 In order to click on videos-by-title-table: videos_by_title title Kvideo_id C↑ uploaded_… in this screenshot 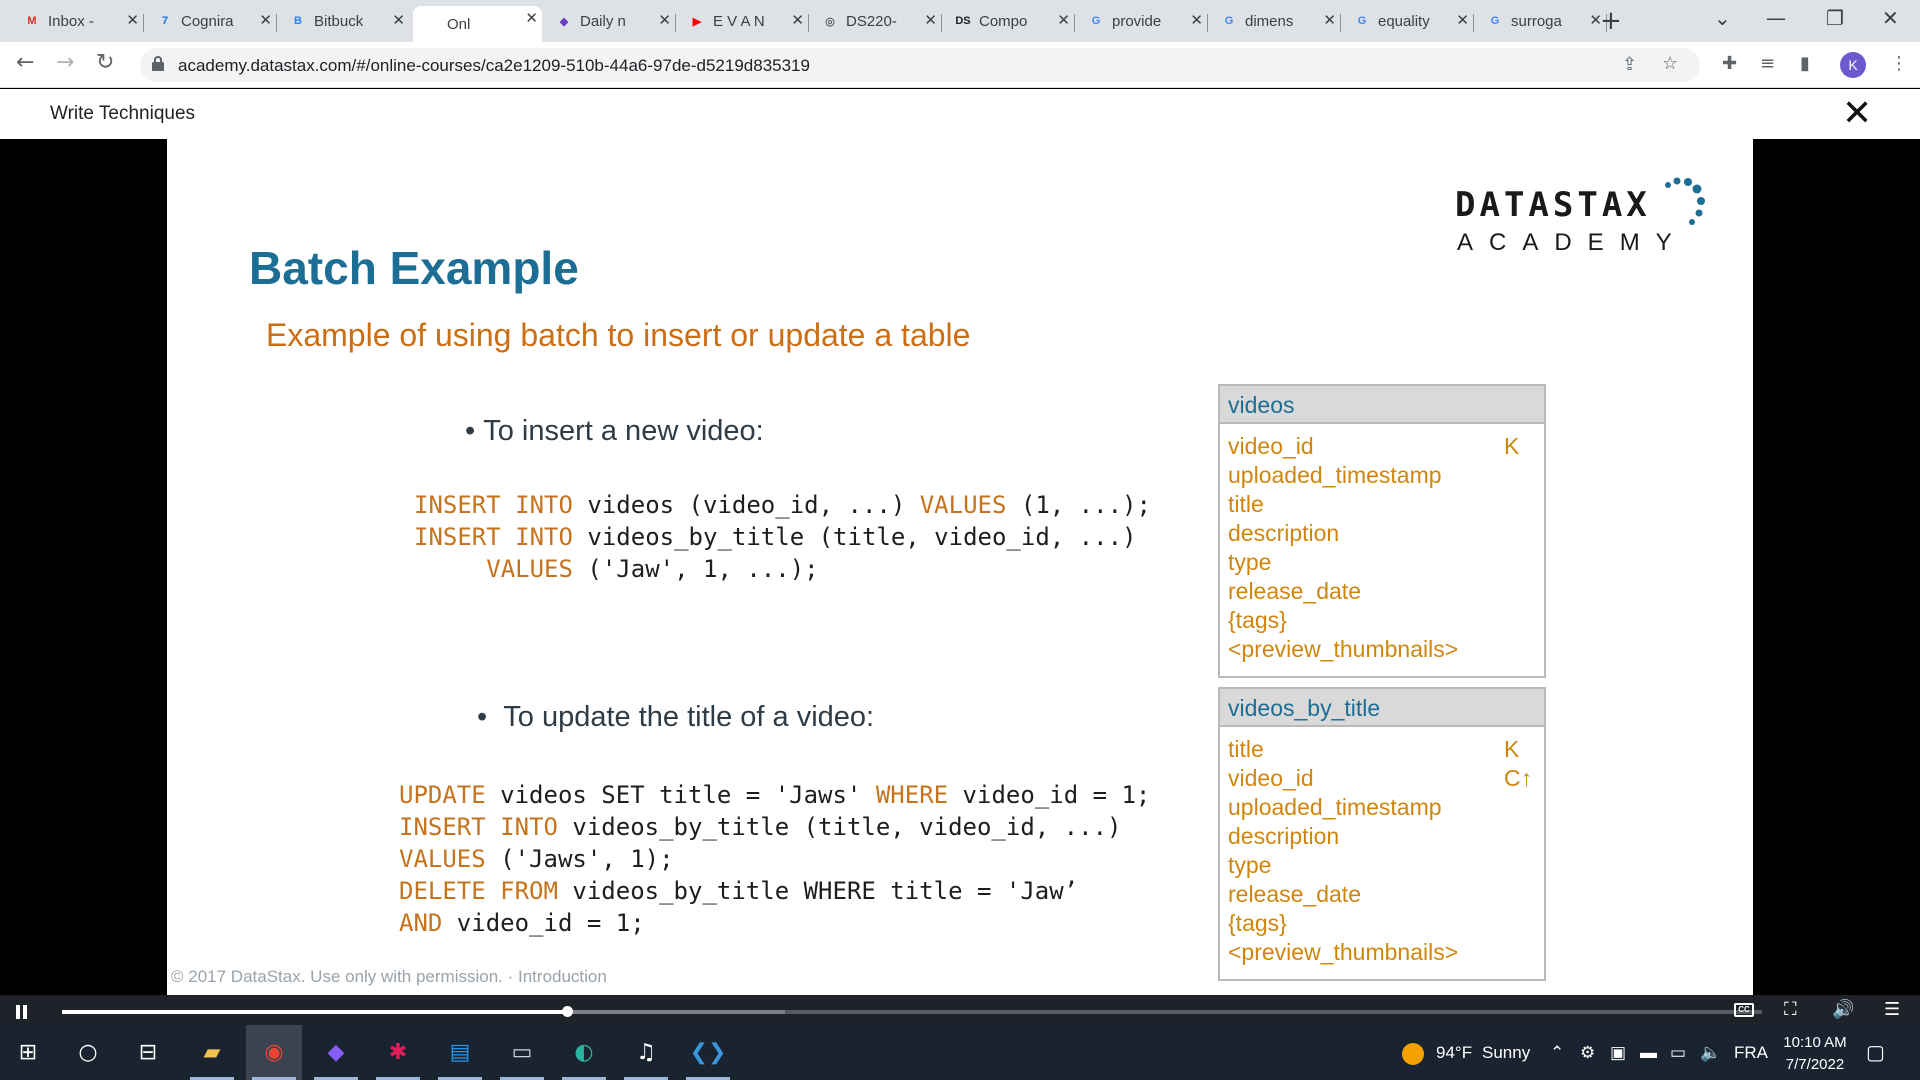, I will do `click(1382, 834)`.